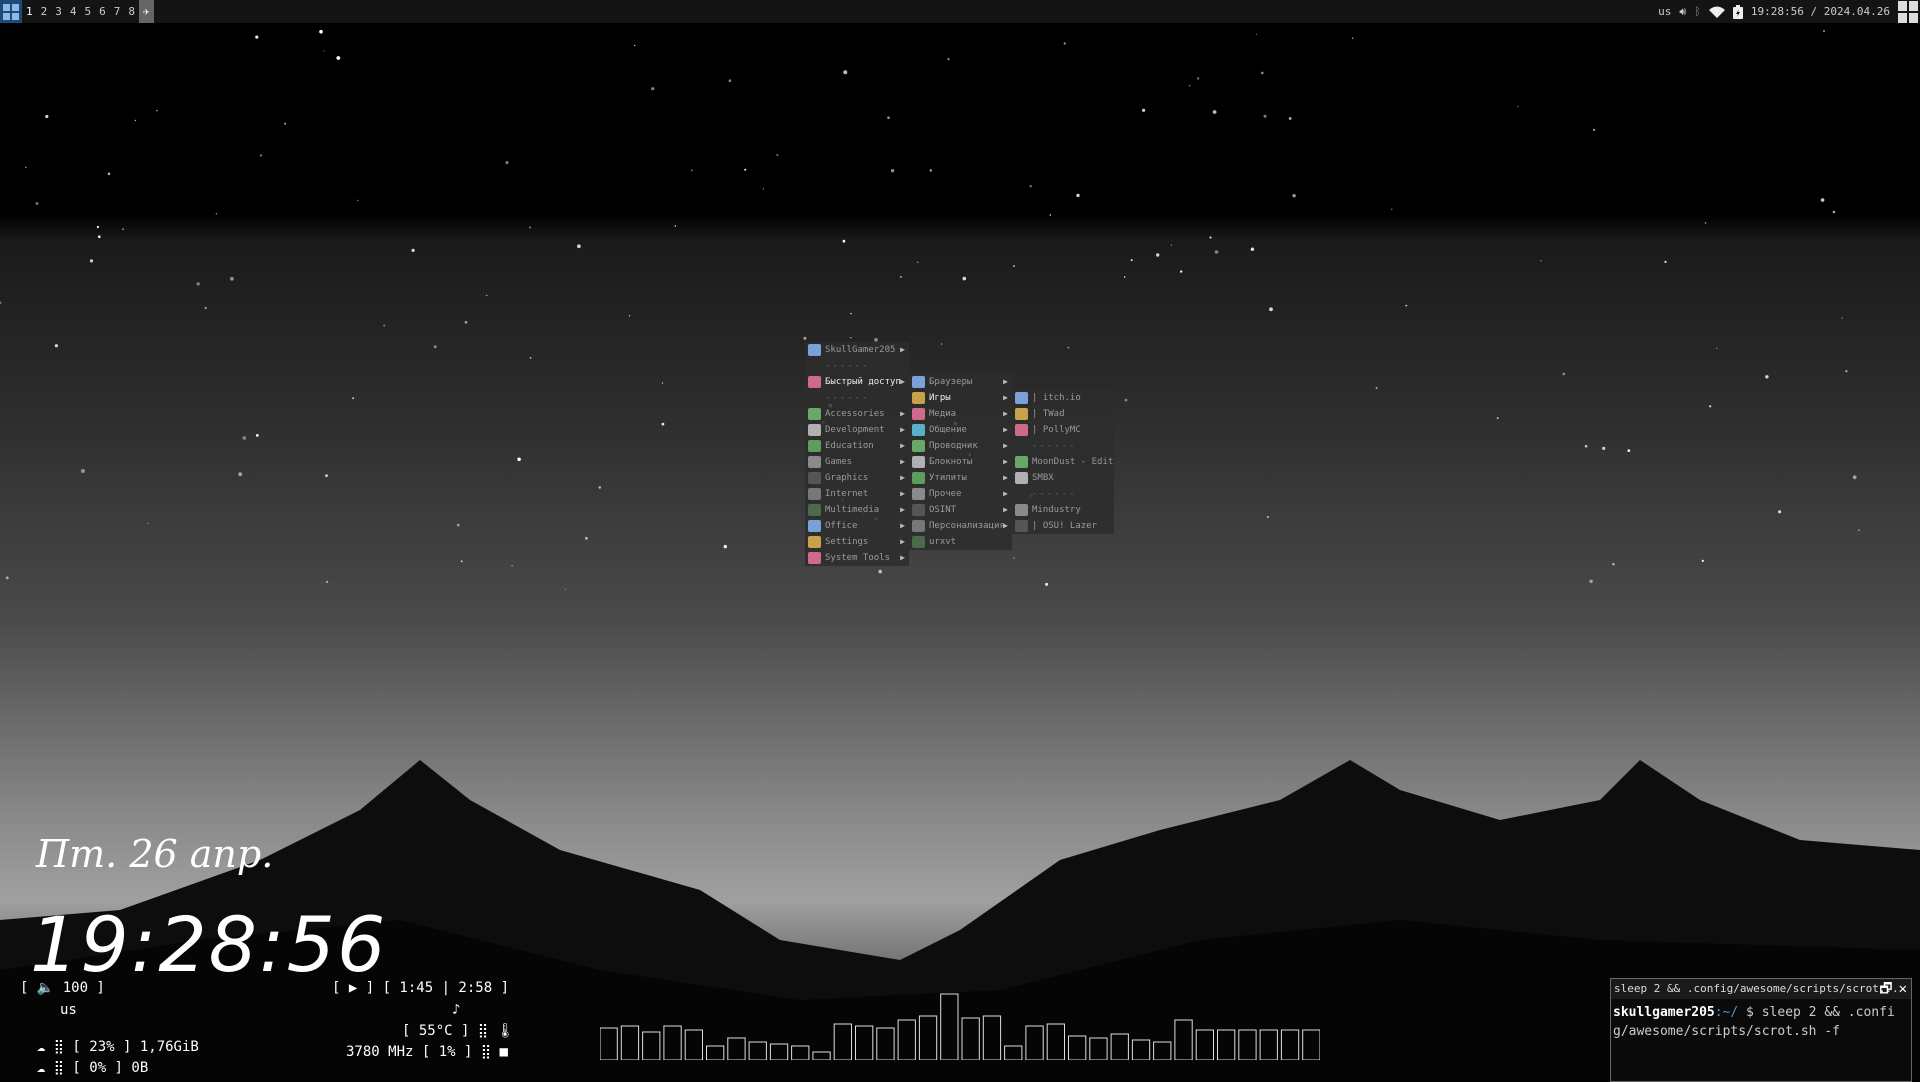 The image size is (1920, 1082). What do you see at coordinates (960, 510) in the screenshot?
I see `menu-item: OSINT ▶` at bounding box center [960, 510].